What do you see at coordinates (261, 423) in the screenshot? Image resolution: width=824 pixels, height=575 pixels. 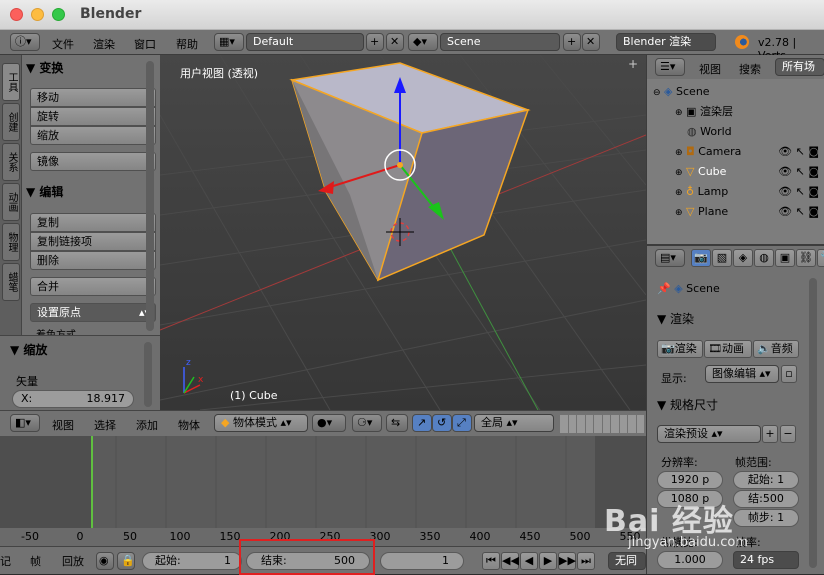 I see `mode-select: ◆ 物体模式 ▴▾` at bounding box center [261, 423].